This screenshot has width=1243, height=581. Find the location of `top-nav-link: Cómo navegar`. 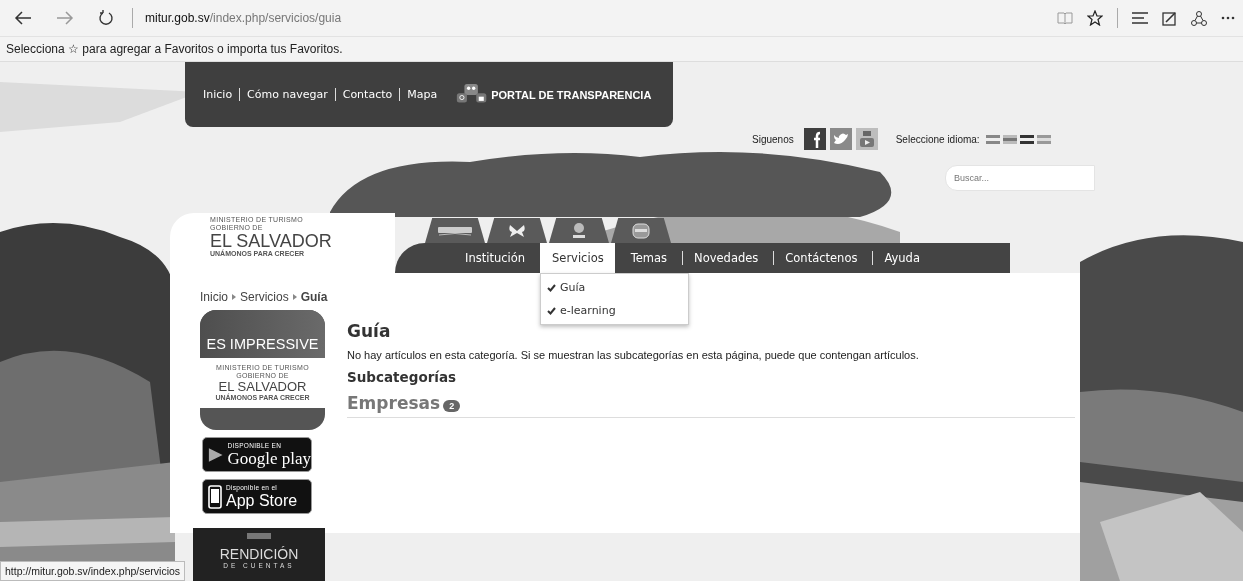

top-nav-link: Cómo navegar is located at coordinates (287, 94).